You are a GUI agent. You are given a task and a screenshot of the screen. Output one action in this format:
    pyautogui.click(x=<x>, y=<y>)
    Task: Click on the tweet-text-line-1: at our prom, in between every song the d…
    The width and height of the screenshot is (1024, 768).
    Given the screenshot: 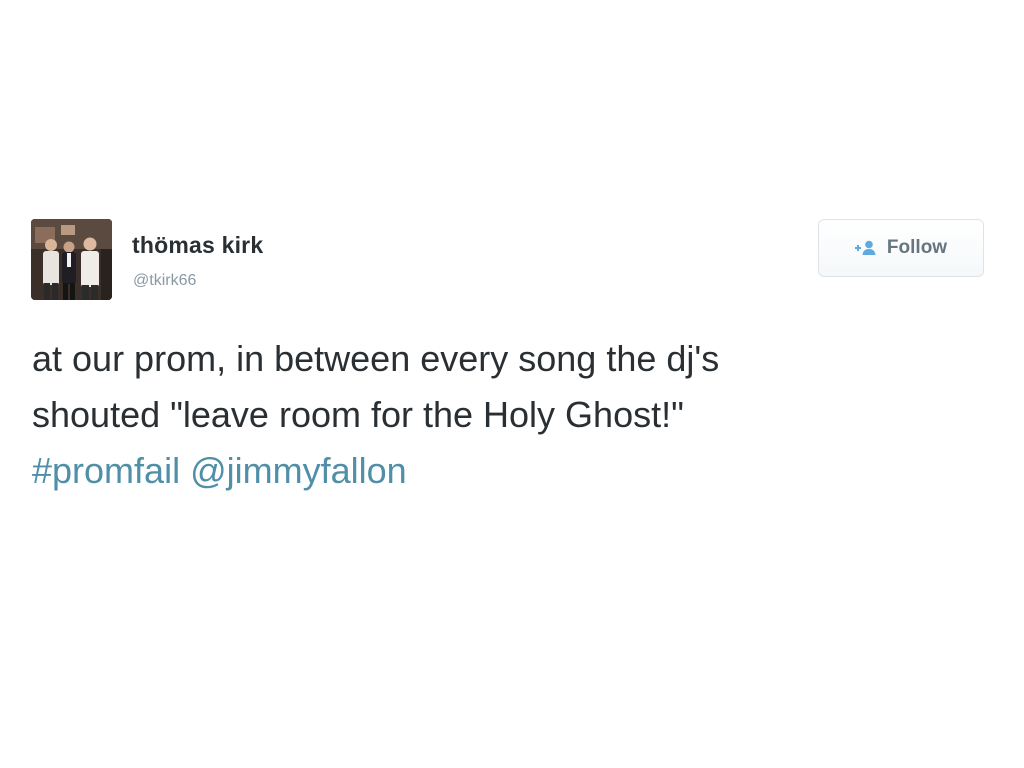 What is the action you would take?
    pyautogui.click(x=376, y=358)
    